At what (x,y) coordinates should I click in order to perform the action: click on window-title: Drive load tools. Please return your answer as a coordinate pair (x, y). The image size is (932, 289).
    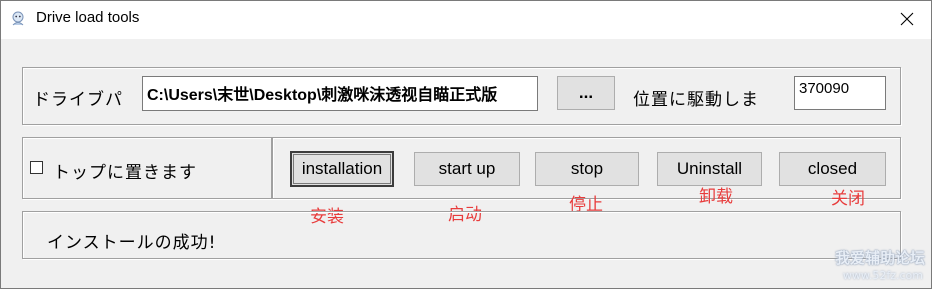
    Looking at the image, I should click on (88, 17).